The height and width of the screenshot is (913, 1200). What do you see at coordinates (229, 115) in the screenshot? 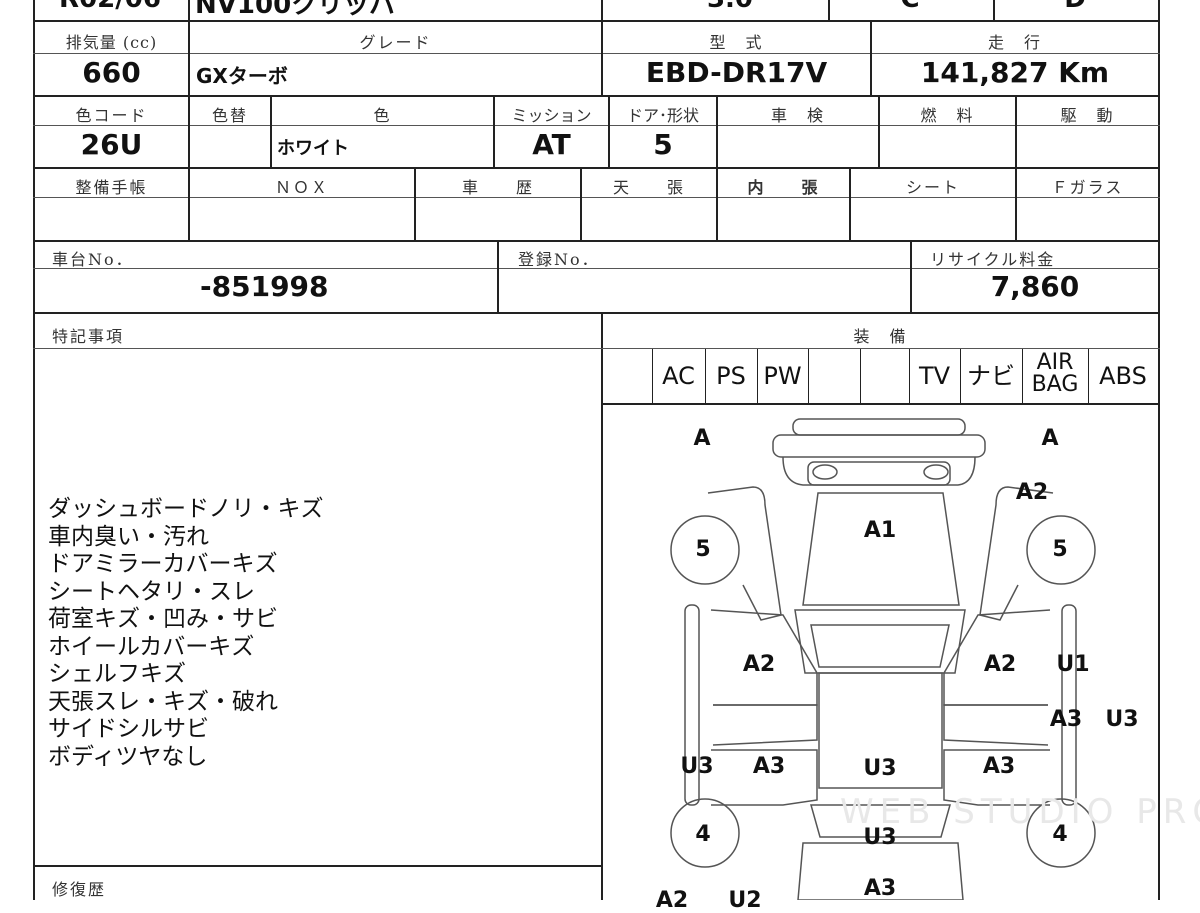
I see `color-change-label: 色替` at bounding box center [229, 115].